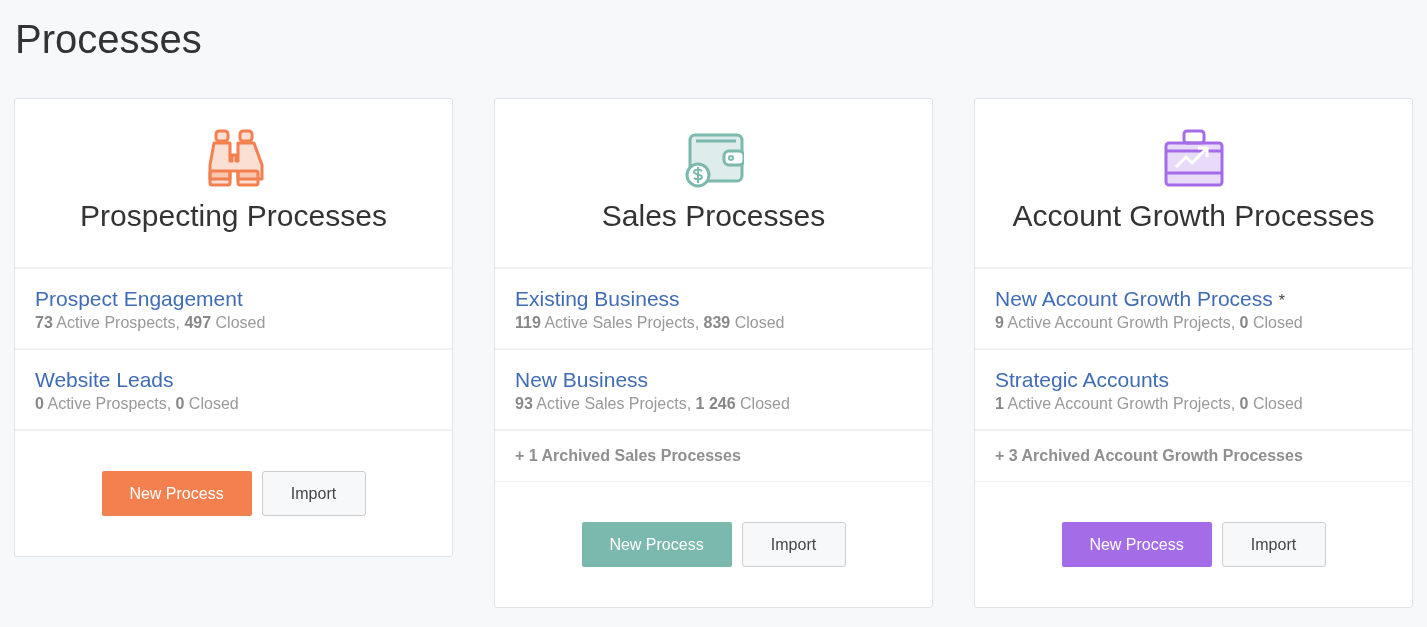 Image resolution: width=1427 pixels, height=627 pixels. I want to click on process-link: Existing Business, so click(597, 299).